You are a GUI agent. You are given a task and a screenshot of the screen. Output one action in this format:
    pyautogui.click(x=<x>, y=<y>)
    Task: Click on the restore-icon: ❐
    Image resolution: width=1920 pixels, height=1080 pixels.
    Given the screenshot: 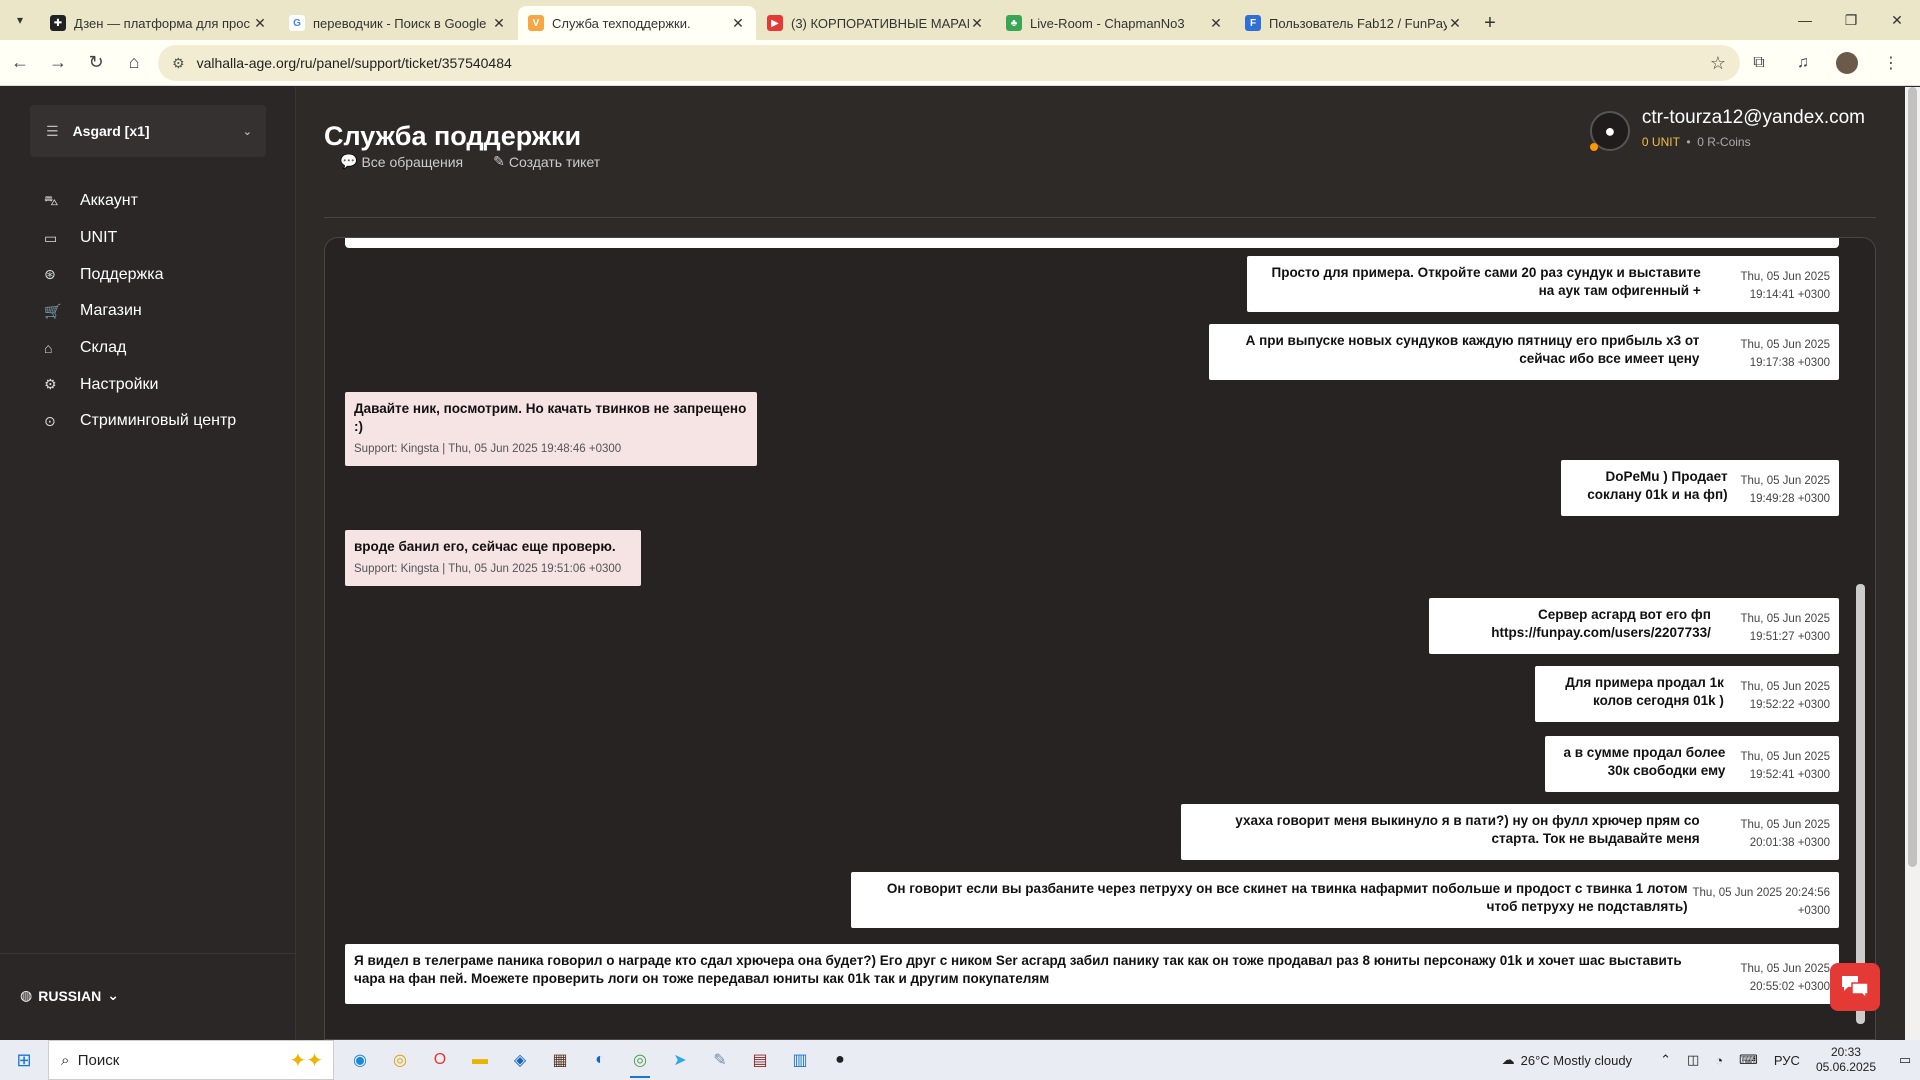 What is the action you would take?
    pyautogui.click(x=1851, y=20)
    